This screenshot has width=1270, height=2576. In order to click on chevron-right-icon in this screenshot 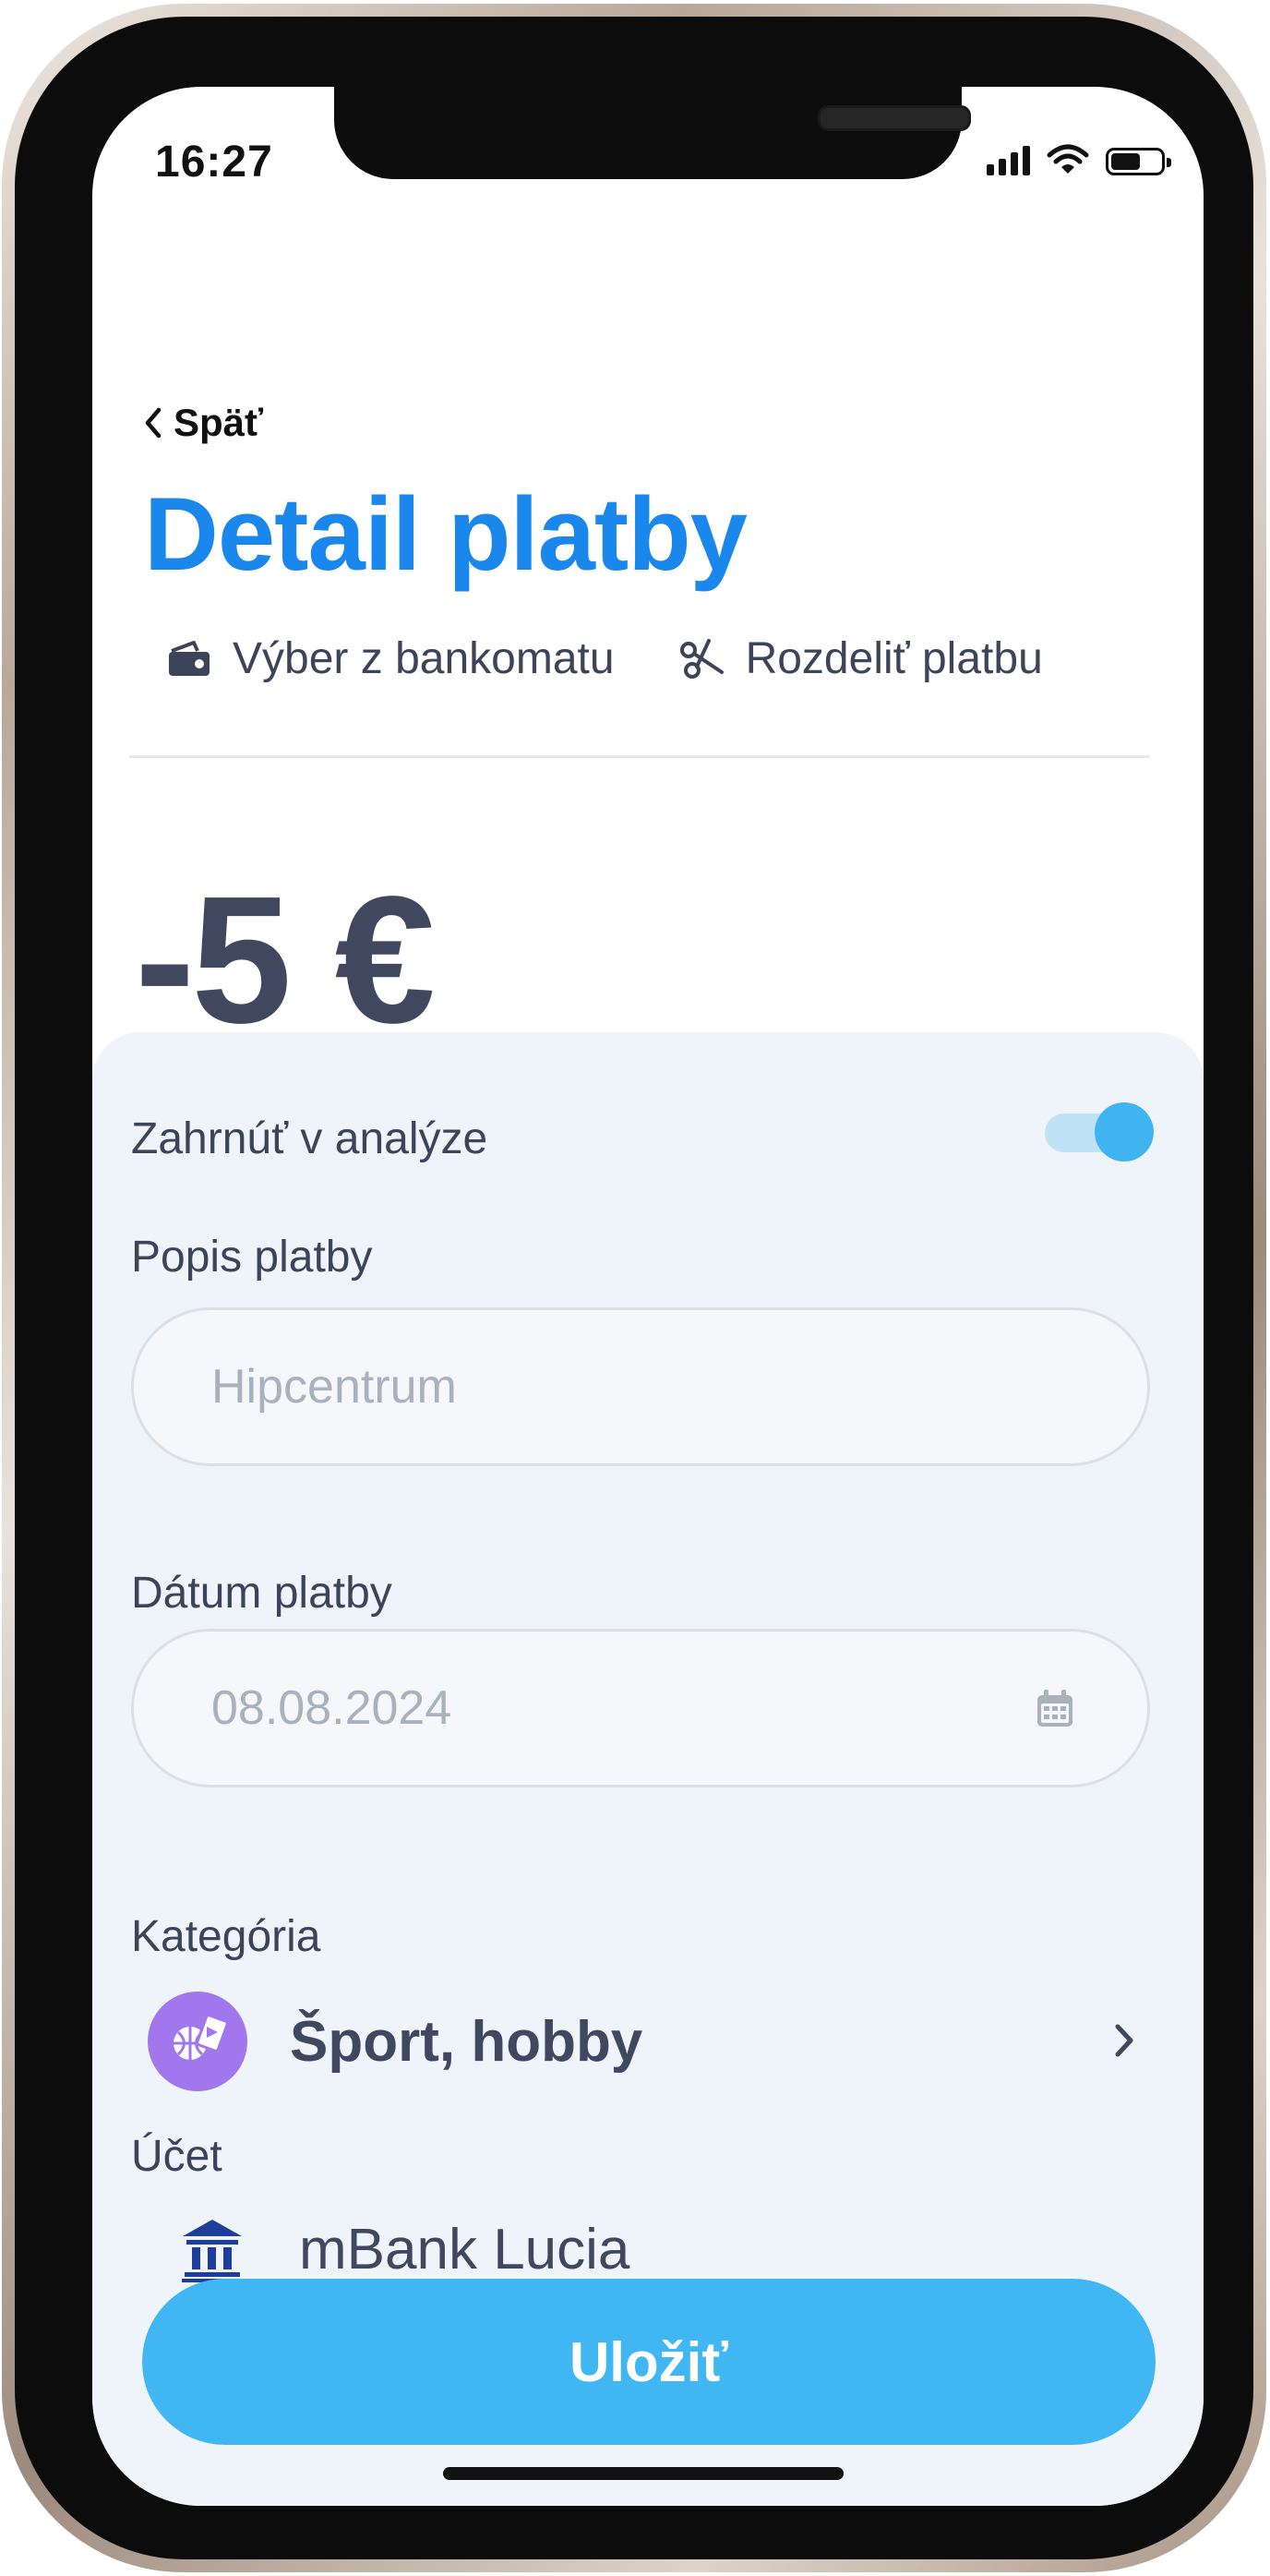, I will do `click(1124, 2040)`.